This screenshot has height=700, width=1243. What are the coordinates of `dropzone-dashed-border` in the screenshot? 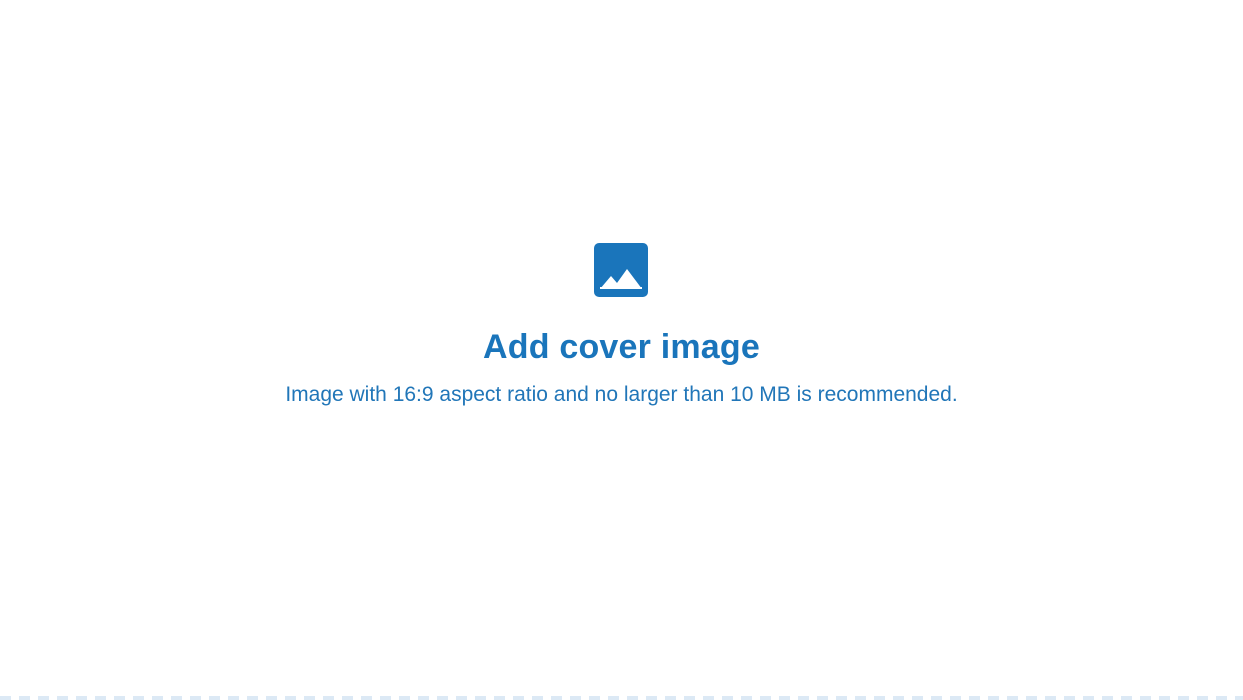 It's located at (621, 698).